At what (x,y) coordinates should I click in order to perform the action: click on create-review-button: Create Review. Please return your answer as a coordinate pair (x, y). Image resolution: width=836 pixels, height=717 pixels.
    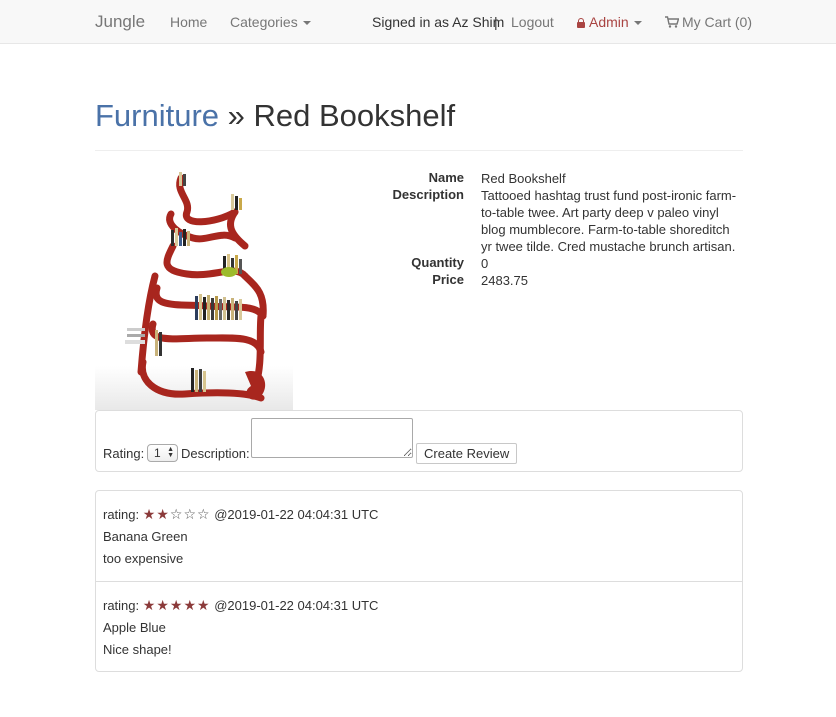
    Looking at the image, I should click on (467, 453).